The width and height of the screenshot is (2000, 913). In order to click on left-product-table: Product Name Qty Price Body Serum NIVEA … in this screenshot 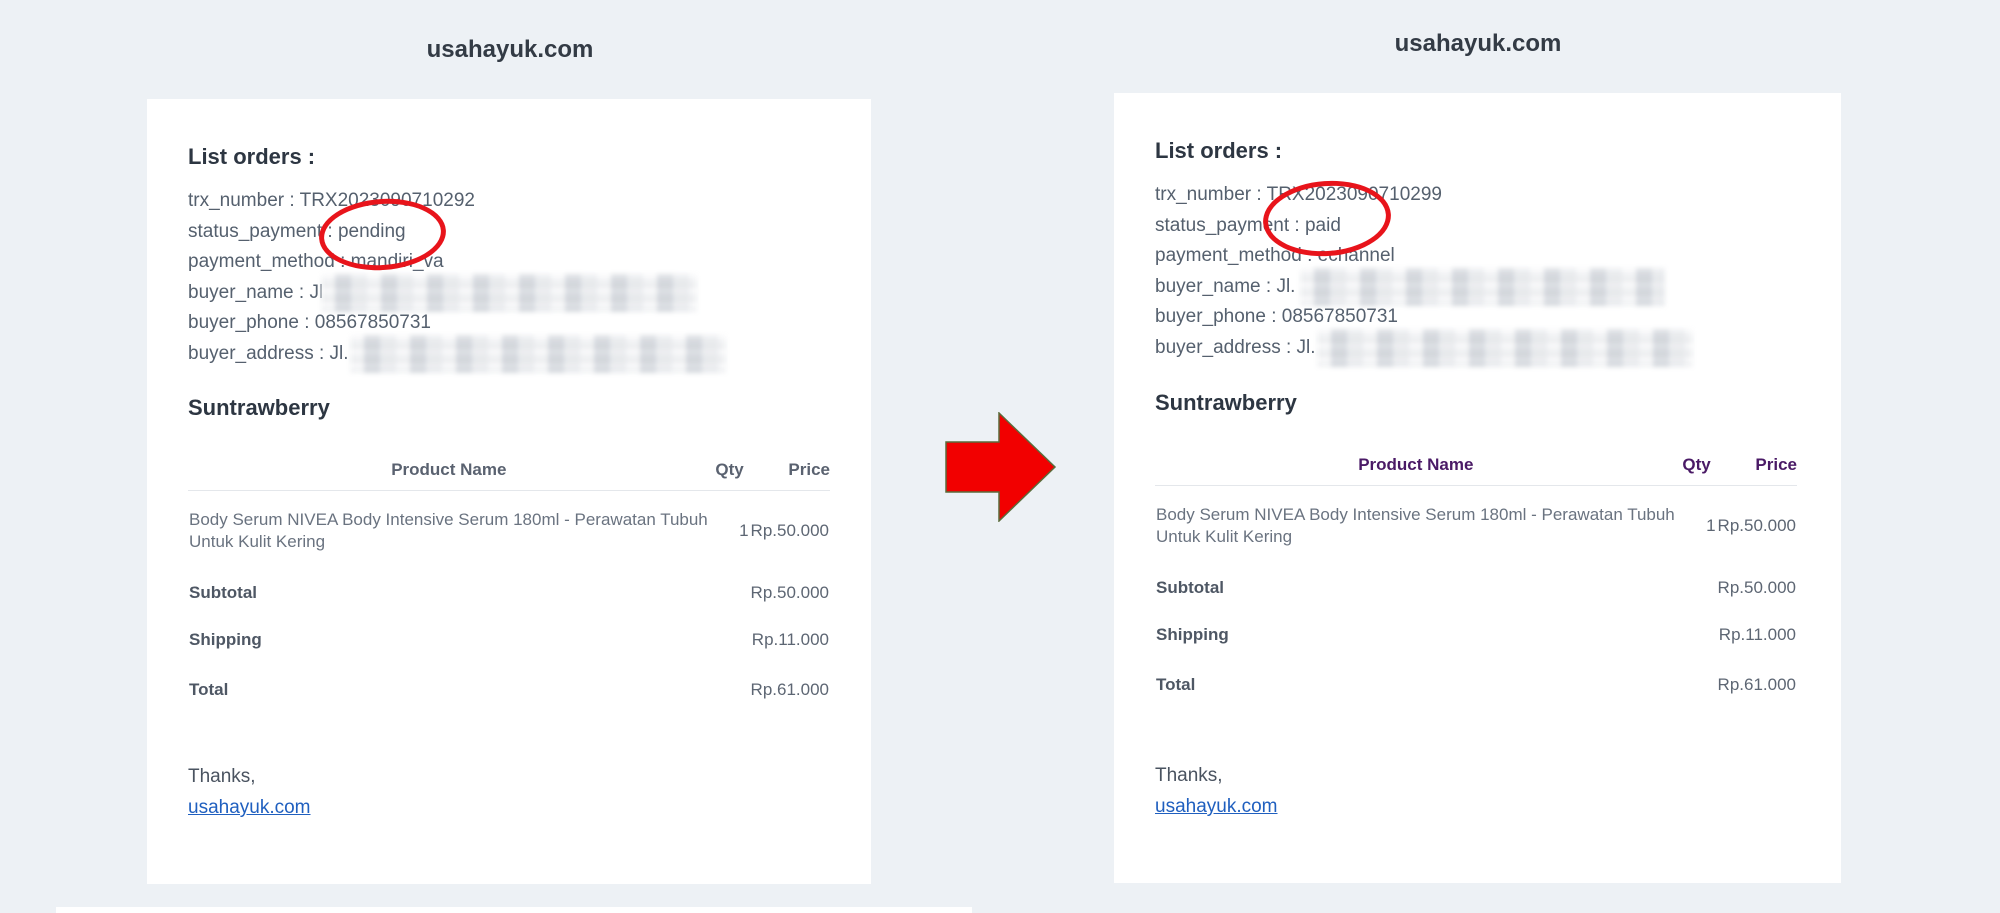, I will do `click(509, 580)`.